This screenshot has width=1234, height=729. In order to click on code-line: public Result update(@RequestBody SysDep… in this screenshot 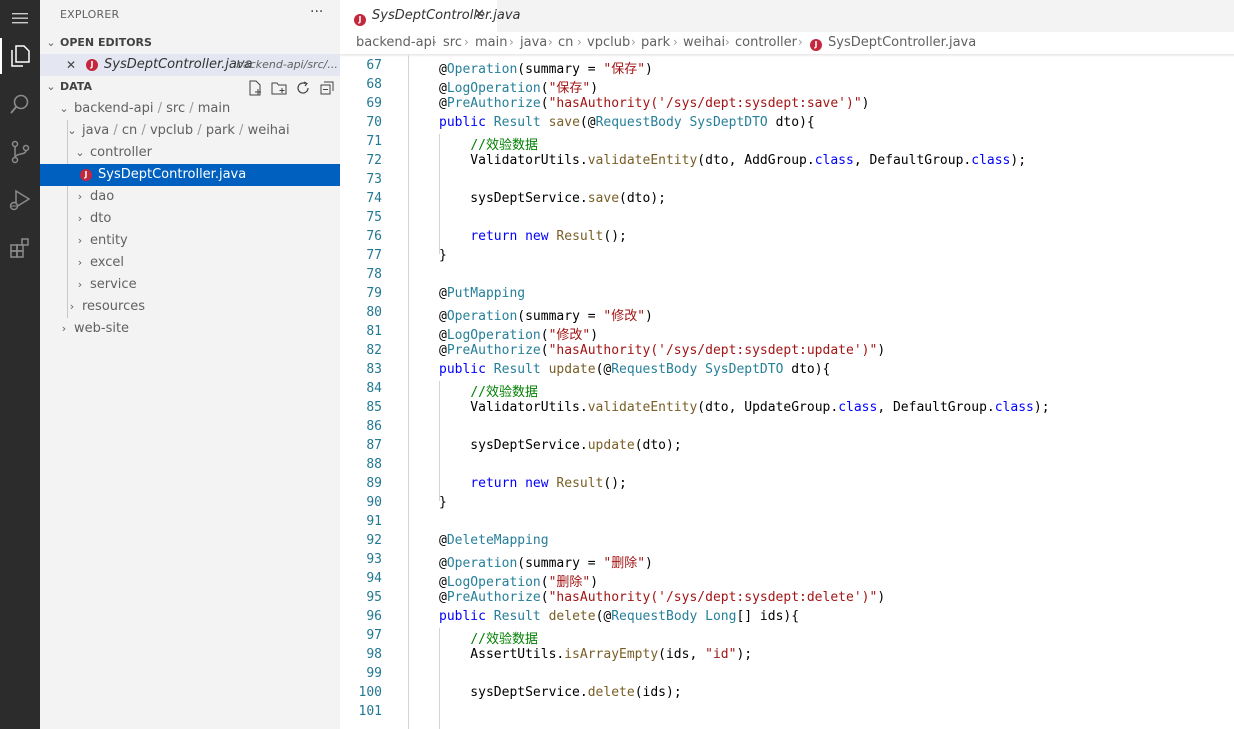, I will do `click(635, 369)`.